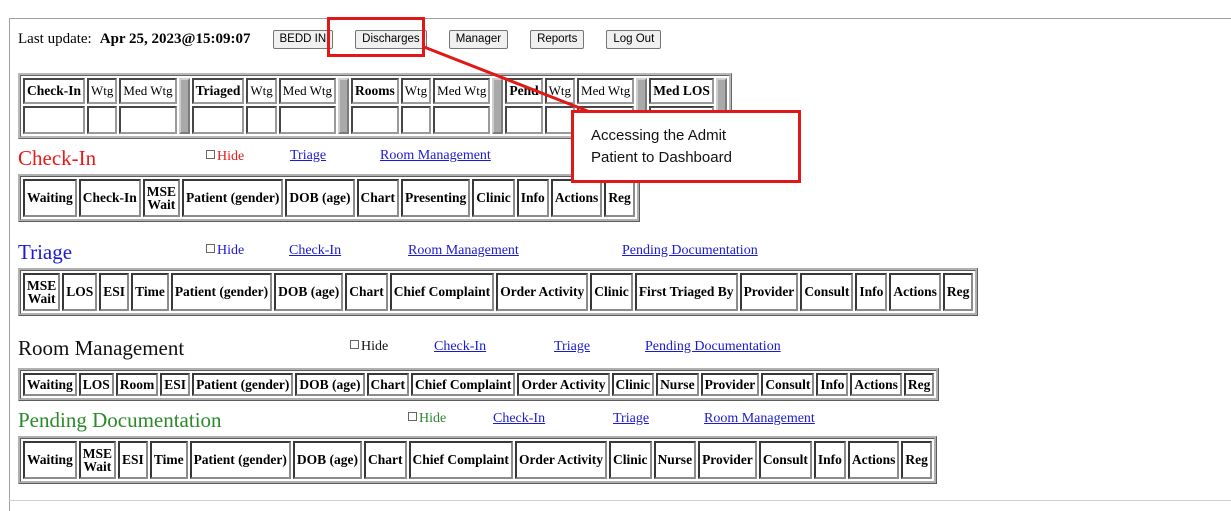  Describe the element at coordinates (686, 146) in the screenshot. I see `callout-box: Accessing the Admit Patient to Dashboard` at that location.